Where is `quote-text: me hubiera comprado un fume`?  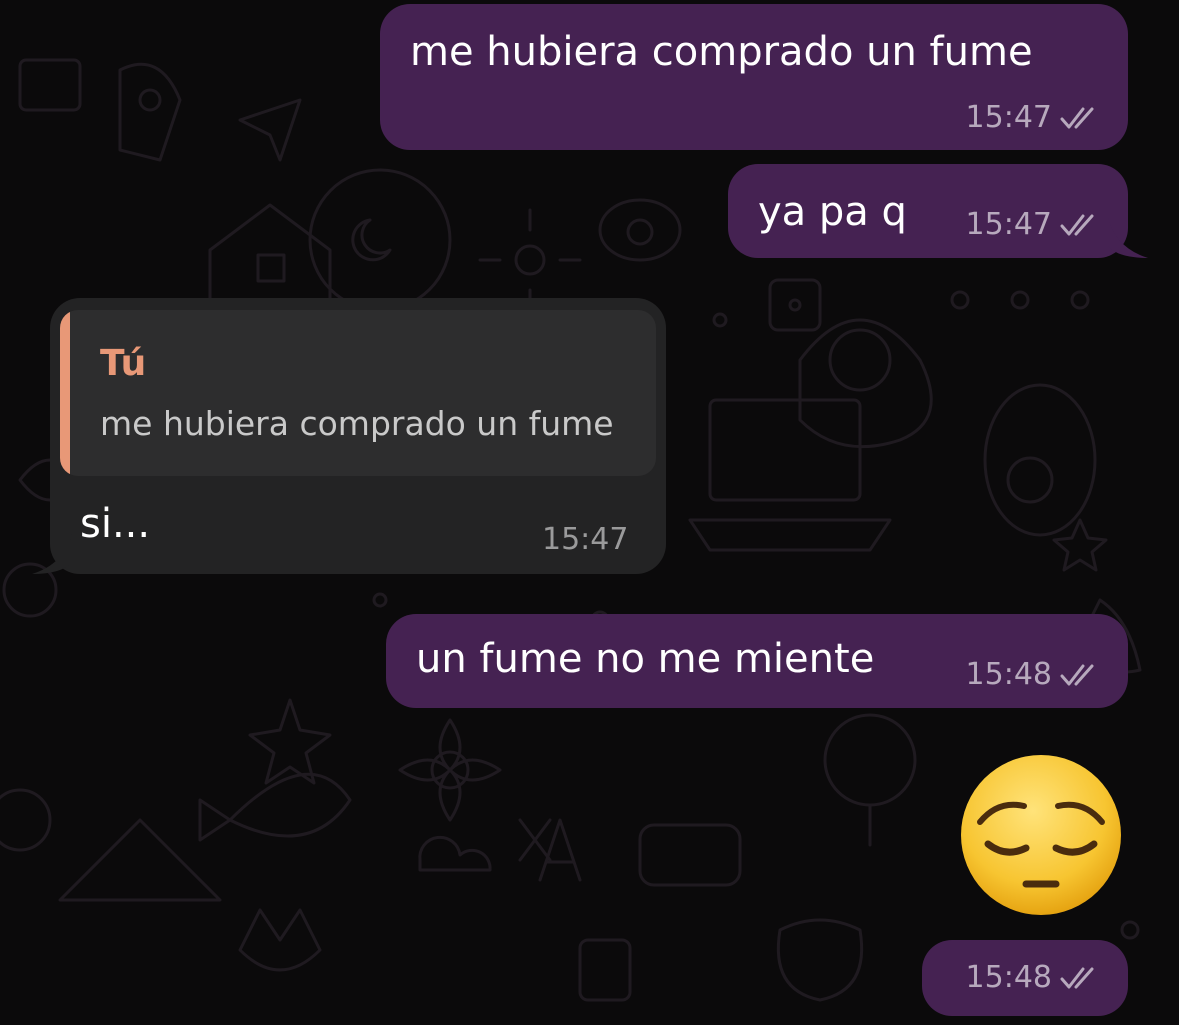 quote-text: me hubiera comprado un fume is located at coordinates (357, 423).